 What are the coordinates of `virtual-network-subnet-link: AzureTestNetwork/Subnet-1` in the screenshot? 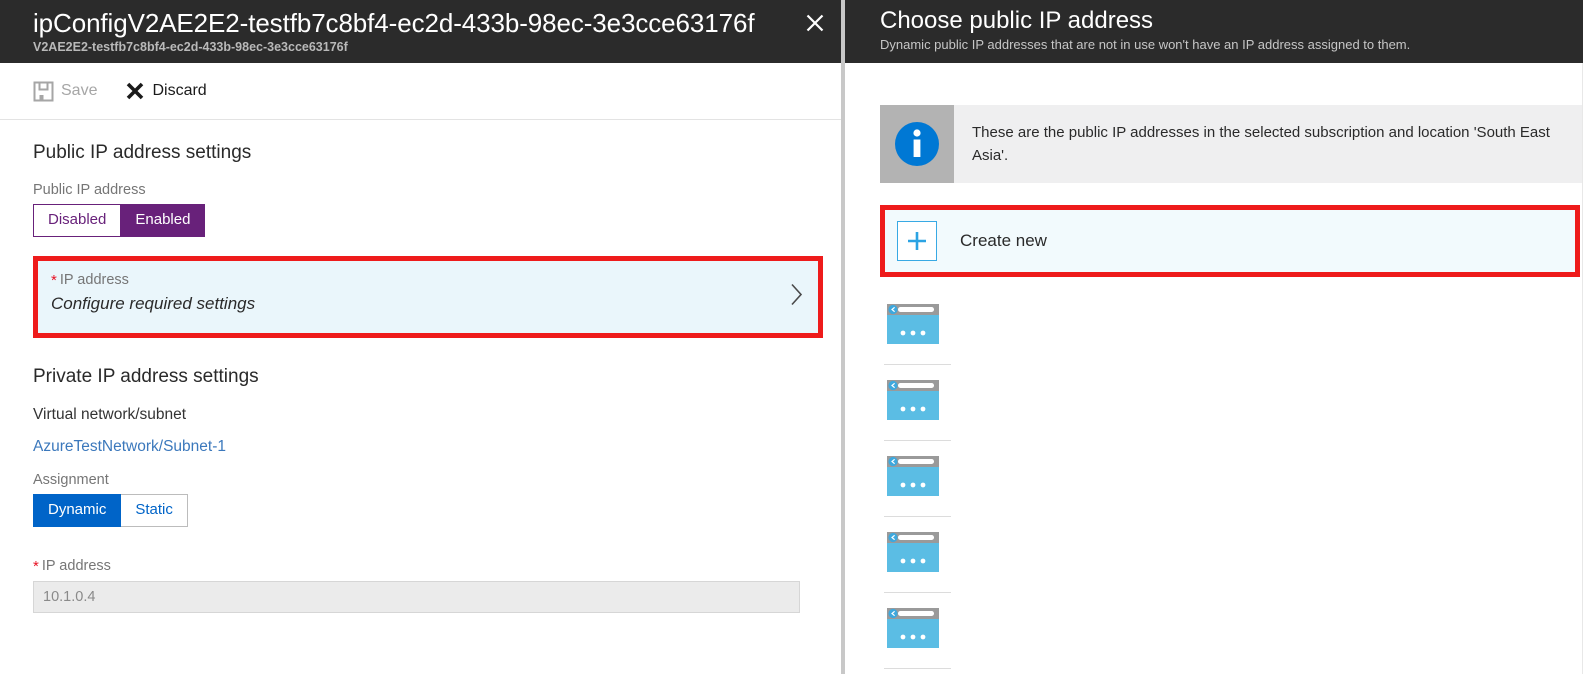 It's located at (129, 446).